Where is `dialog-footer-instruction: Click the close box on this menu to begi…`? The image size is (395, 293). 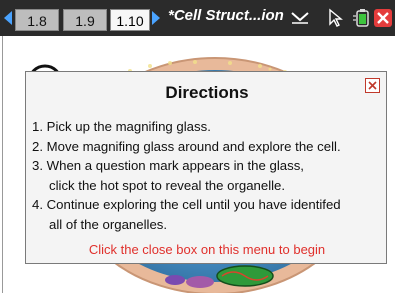 dialog-footer-instruction: Click the close box on this menu to begi… is located at coordinates (207, 249).